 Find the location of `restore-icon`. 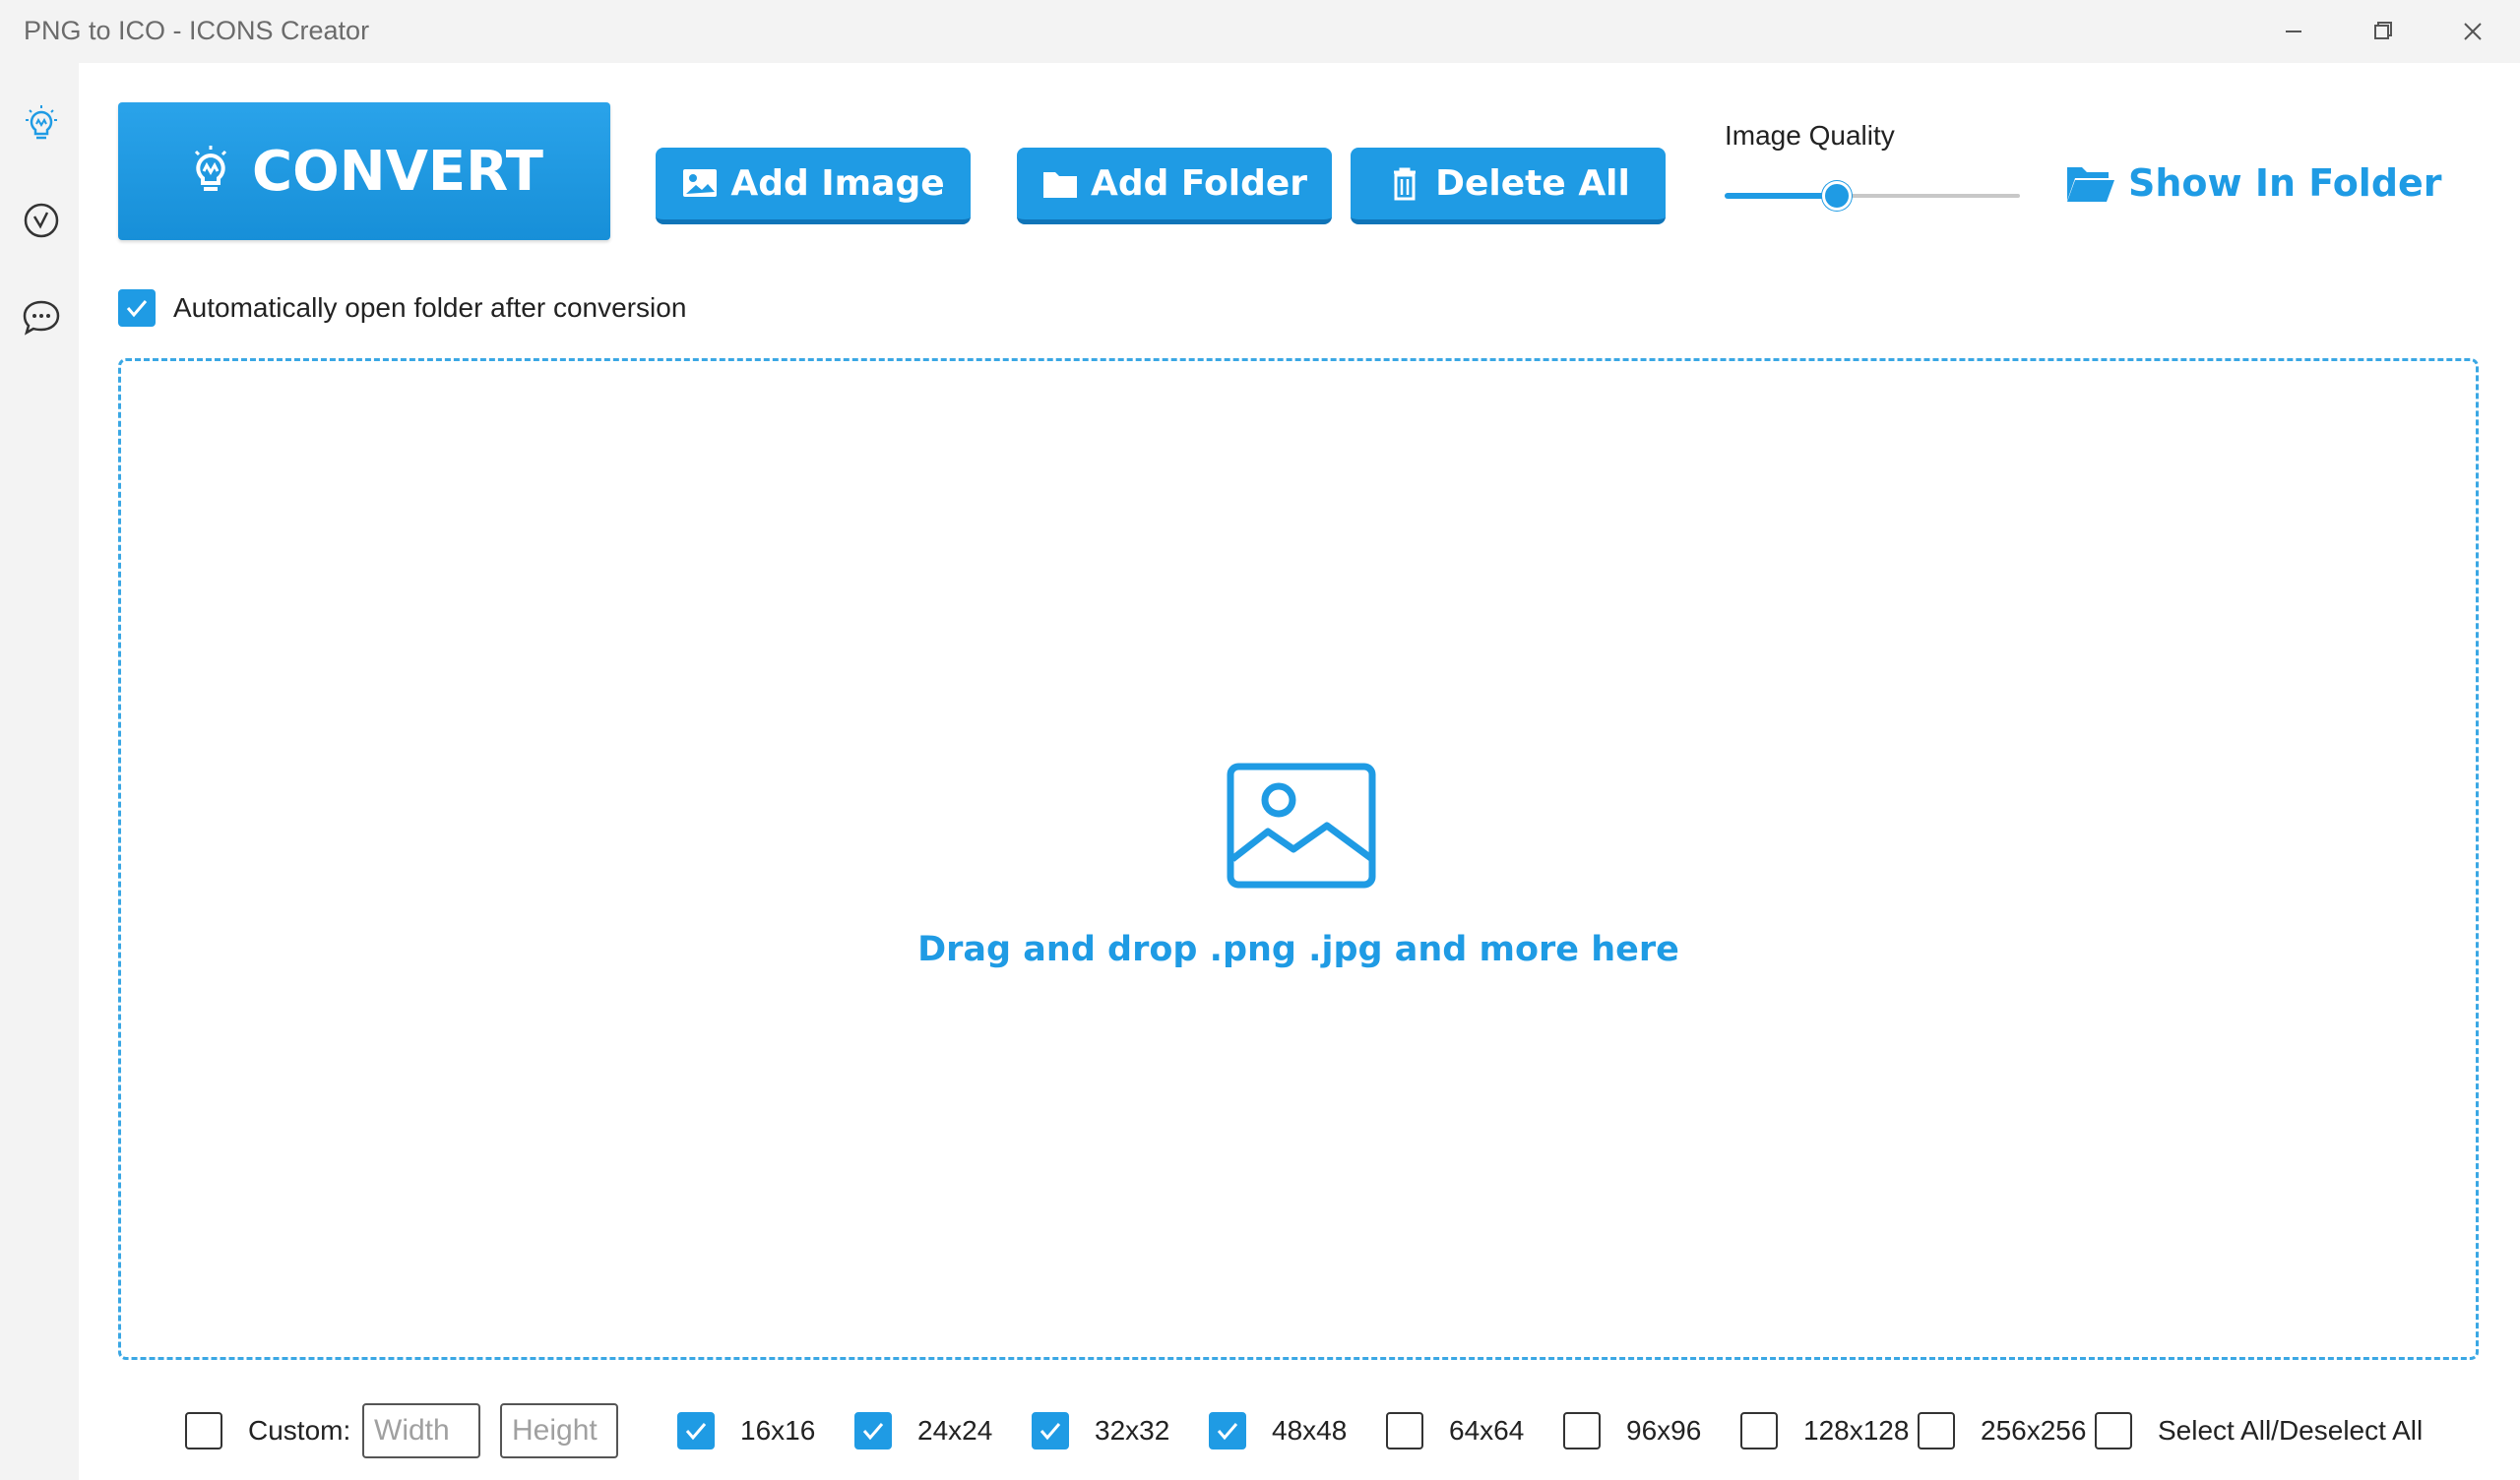

restore-icon is located at coordinates (2383, 30).